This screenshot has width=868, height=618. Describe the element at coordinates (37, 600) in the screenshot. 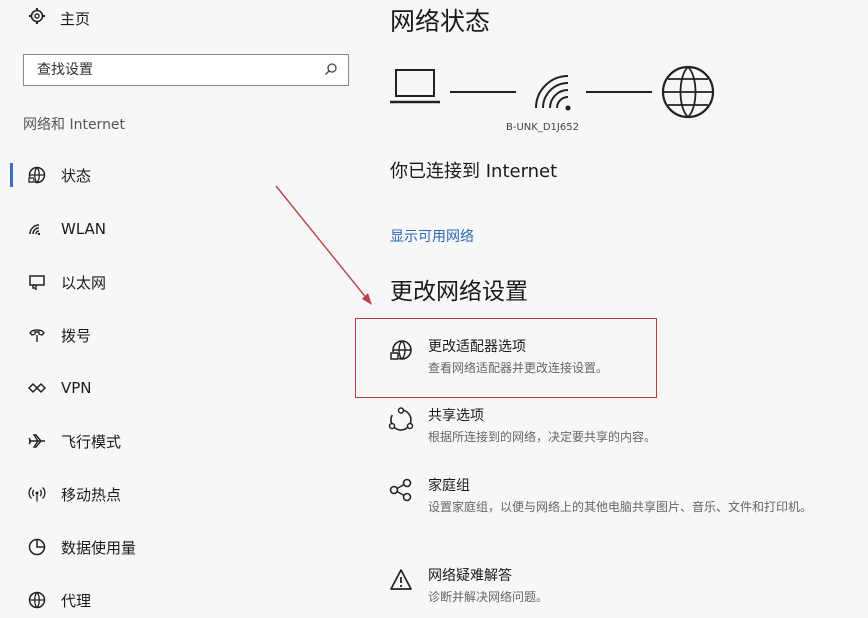

I see `proxy-globe-icon` at that location.